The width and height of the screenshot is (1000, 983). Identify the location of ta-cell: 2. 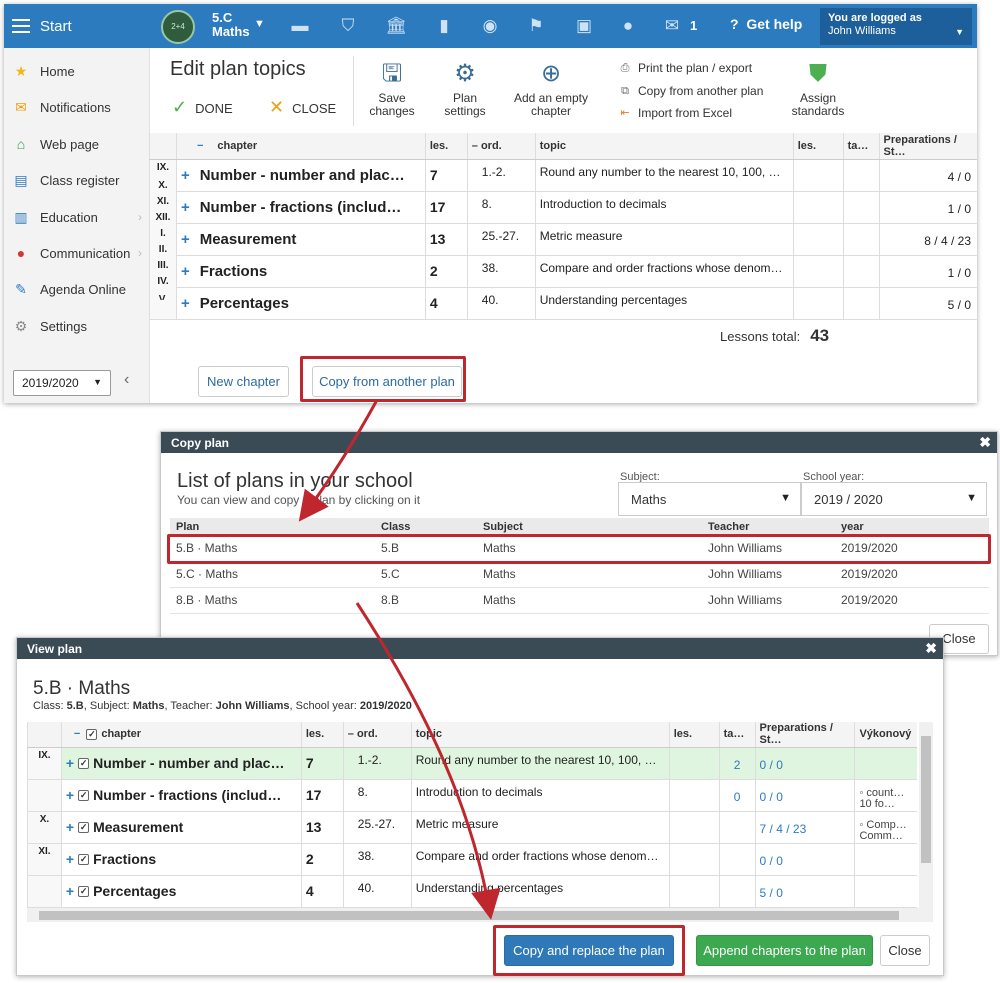
(737, 763).